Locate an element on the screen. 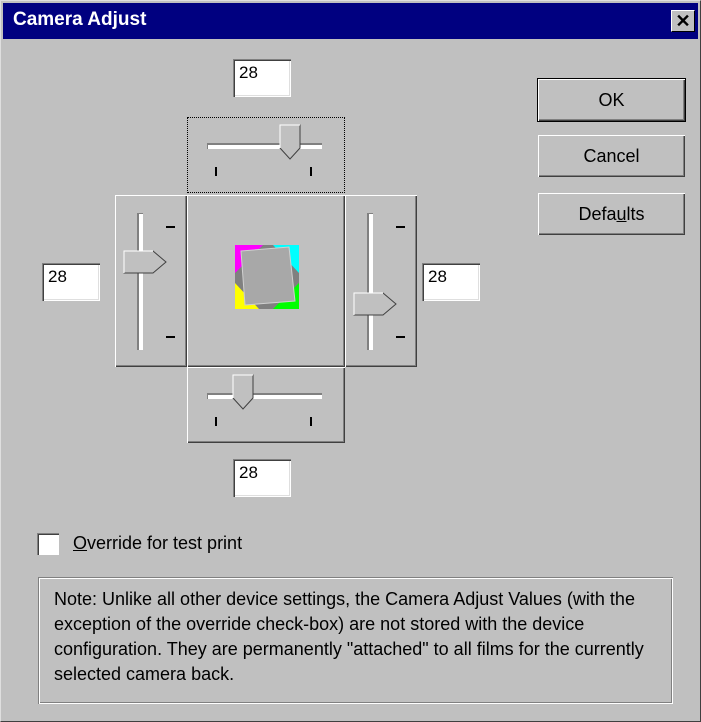  top-value-input: 28 is located at coordinates (262, 78).